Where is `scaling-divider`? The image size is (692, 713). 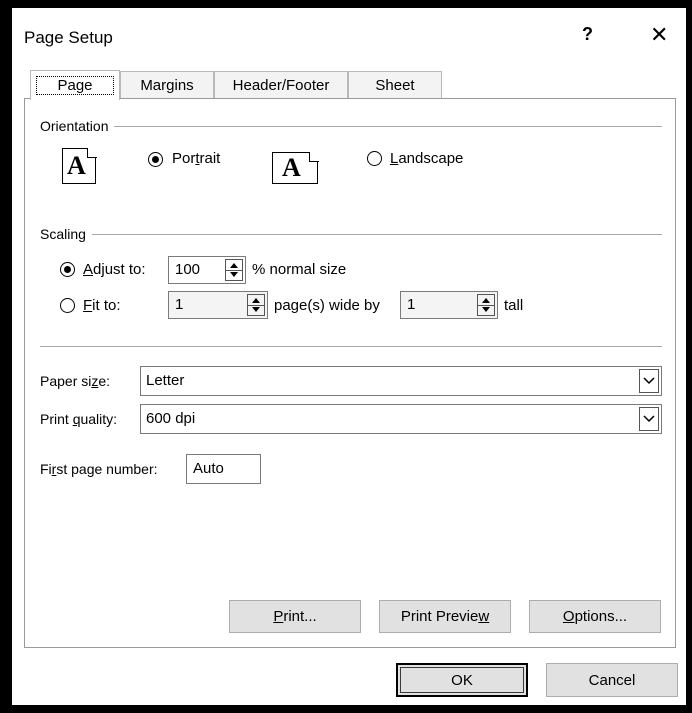
scaling-divider is located at coordinates (351, 234).